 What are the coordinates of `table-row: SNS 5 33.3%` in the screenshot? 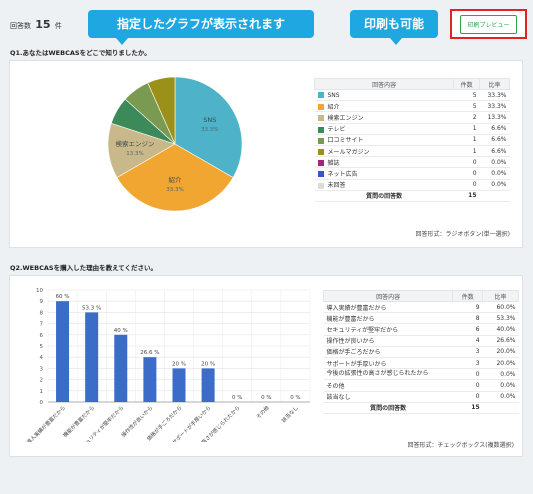 It's located at (412, 95).